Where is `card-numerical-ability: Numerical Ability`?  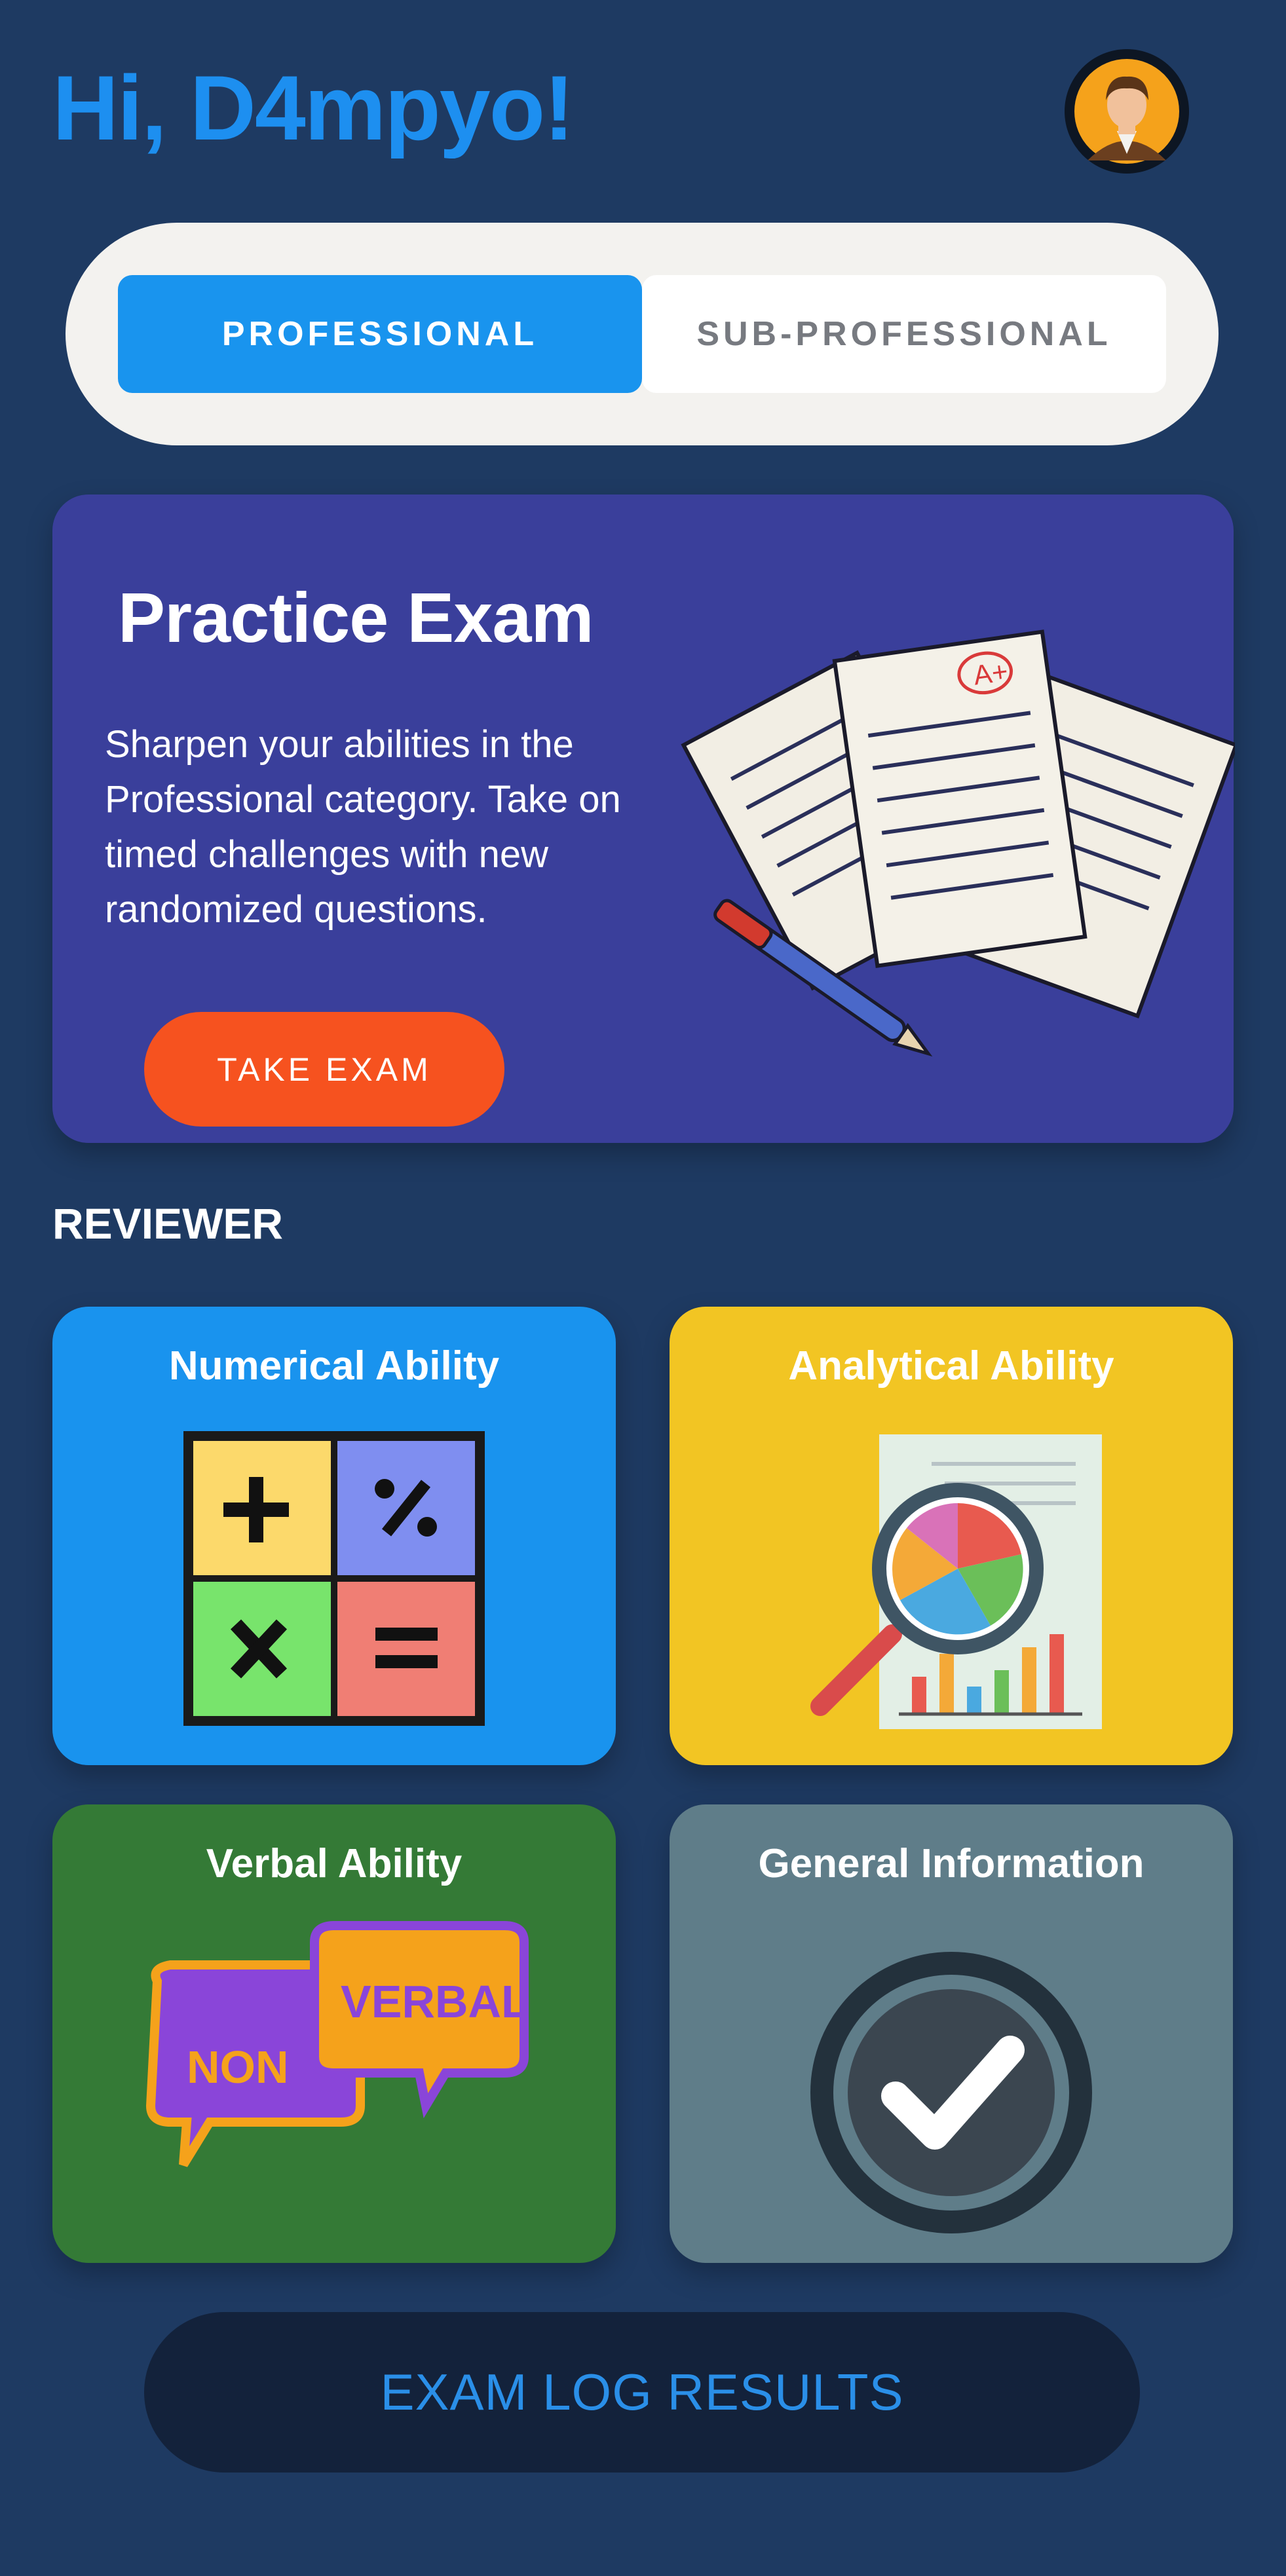
card-numerical-ability: Numerical Ability is located at coordinates (334, 1536).